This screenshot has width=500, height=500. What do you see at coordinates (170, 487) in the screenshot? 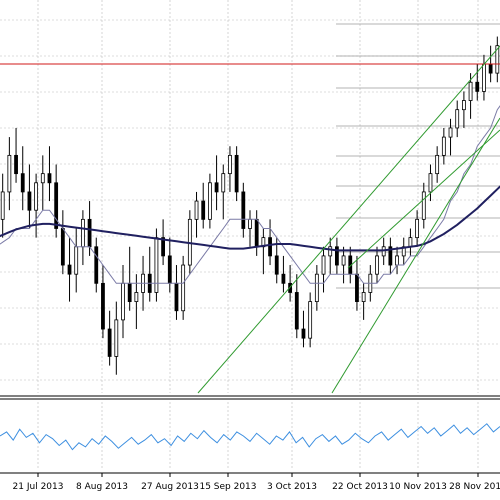
I see `x-tick-label: 27 Aug 2013` at bounding box center [170, 487].